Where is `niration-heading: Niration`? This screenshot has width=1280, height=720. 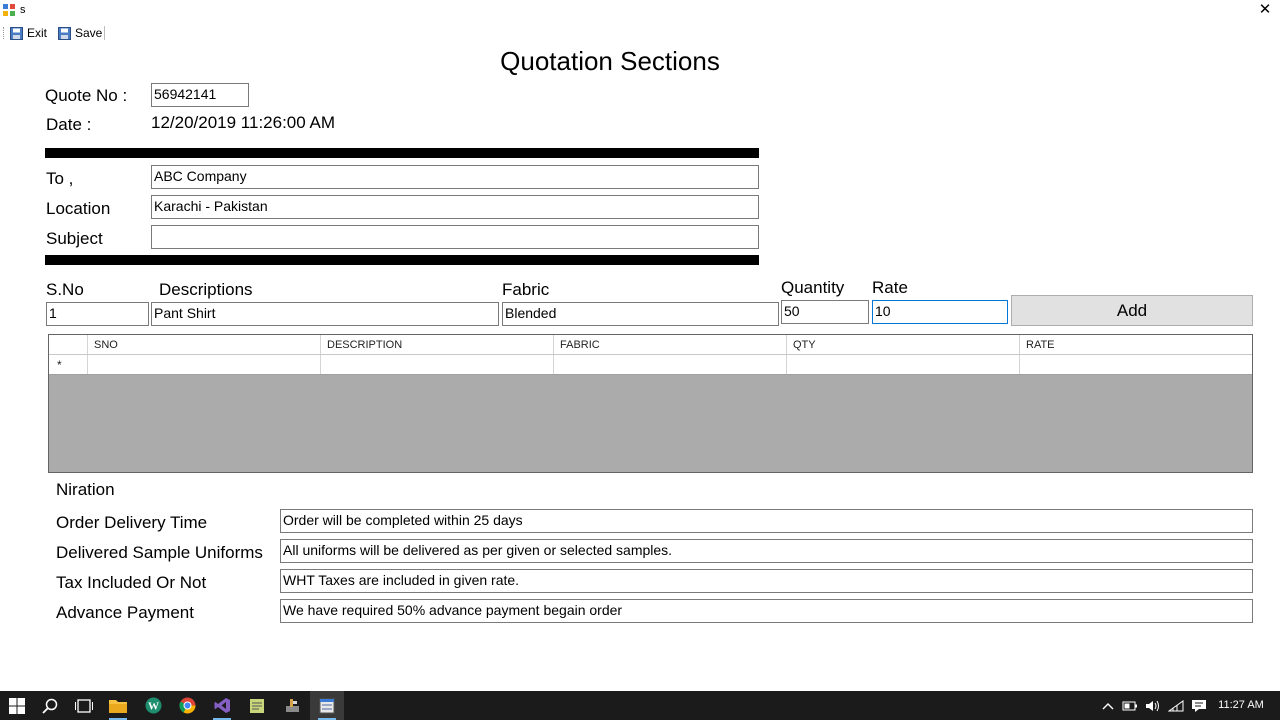 niration-heading: Niration is located at coordinates (85, 489).